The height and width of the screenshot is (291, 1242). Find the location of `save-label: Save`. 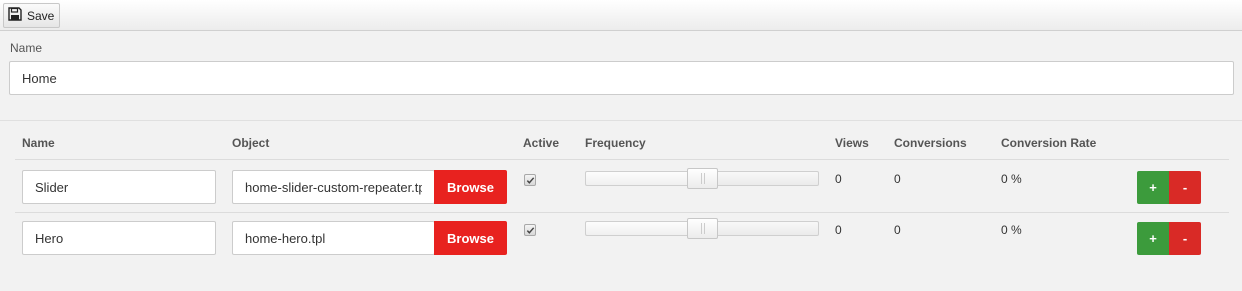

save-label: Save is located at coordinates (41, 15).